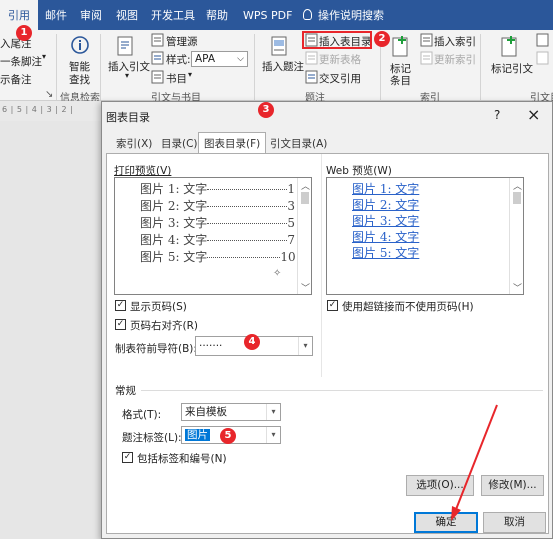 The image size is (553, 539). What do you see at coordinates (382, 39) in the screenshot?
I see `step-badge-2: 2` at bounding box center [382, 39].